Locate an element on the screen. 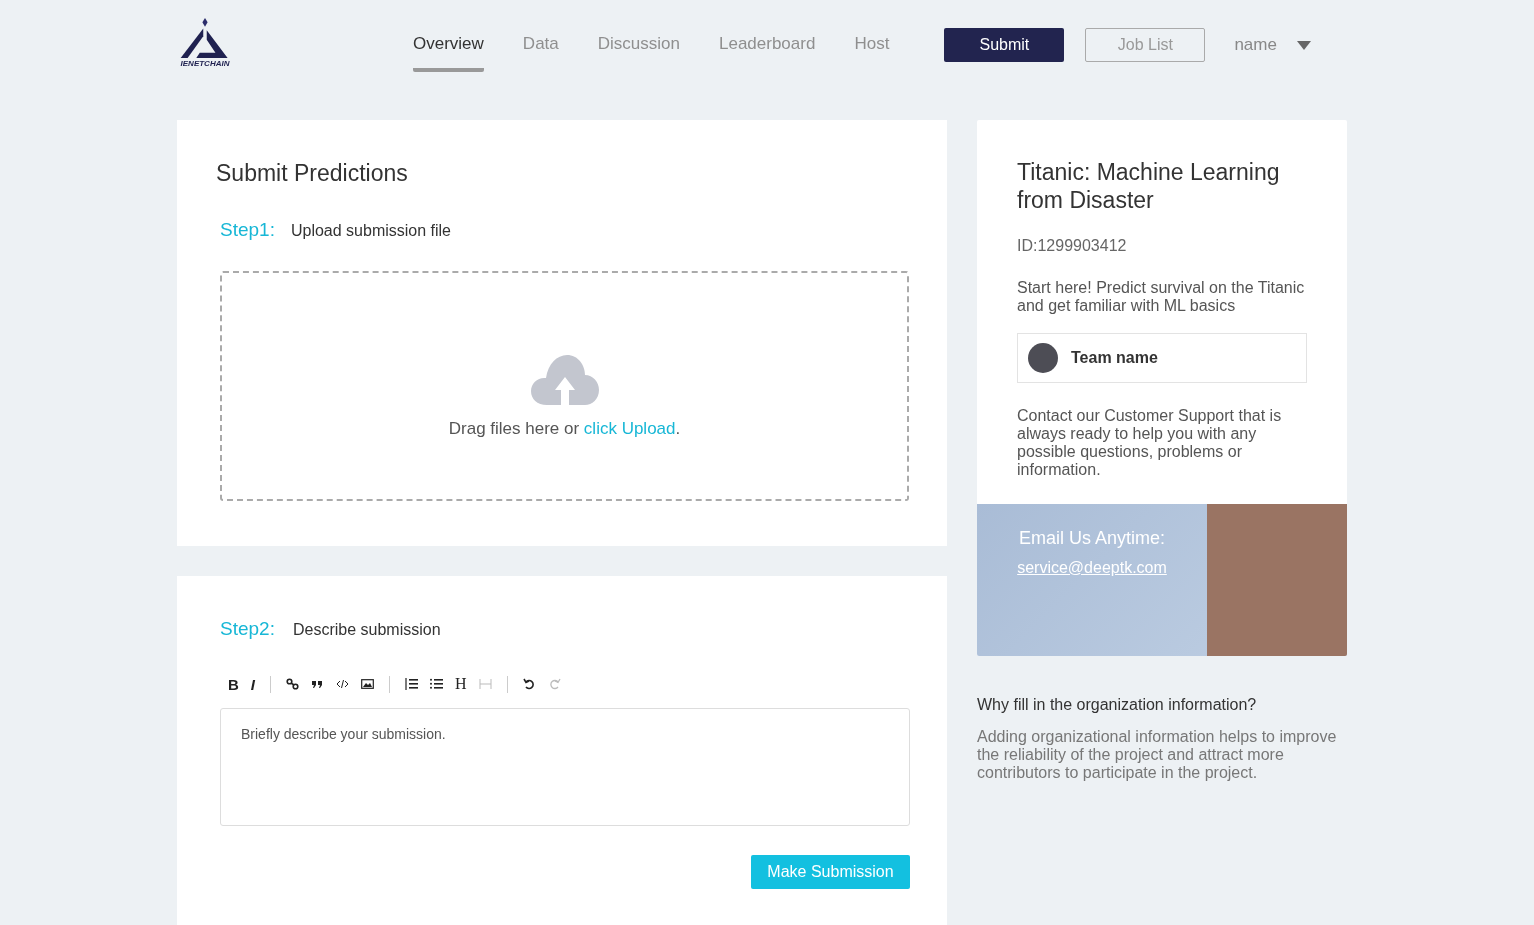 The width and height of the screenshot is (1534, 925). upload-drop-zone: Drag files here or click Upload. is located at coordinates (564, 386).